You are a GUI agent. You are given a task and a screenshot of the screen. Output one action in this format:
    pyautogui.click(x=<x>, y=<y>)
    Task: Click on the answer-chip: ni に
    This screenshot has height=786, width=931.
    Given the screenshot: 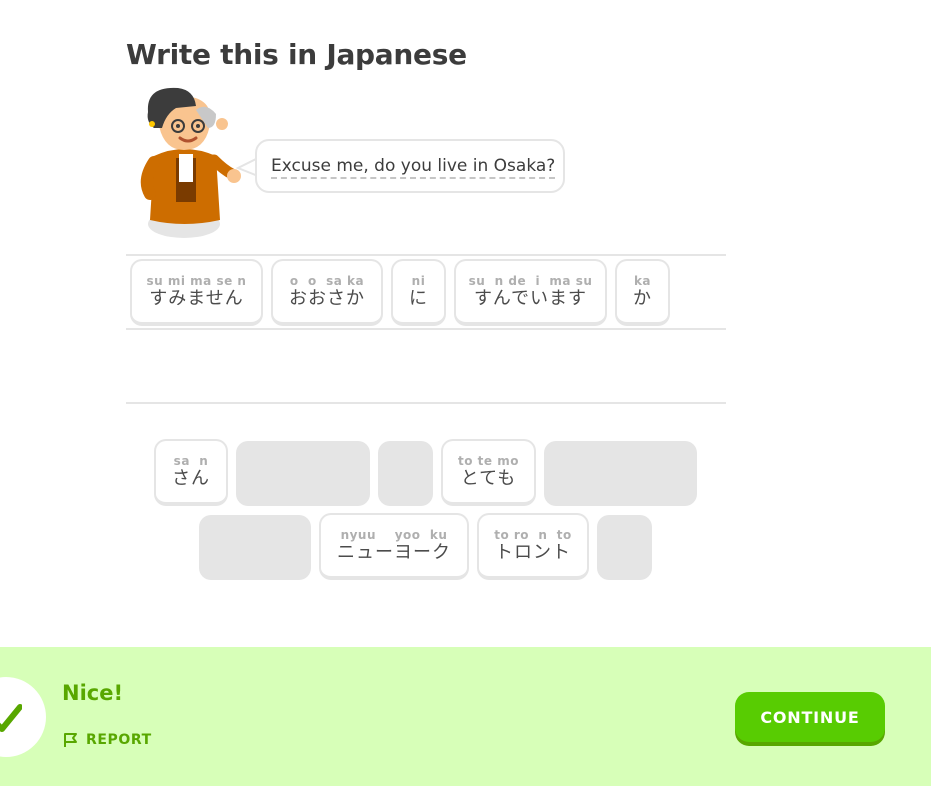 What is the action you would take?
    pyautogui.click(x=418, y=292)
    